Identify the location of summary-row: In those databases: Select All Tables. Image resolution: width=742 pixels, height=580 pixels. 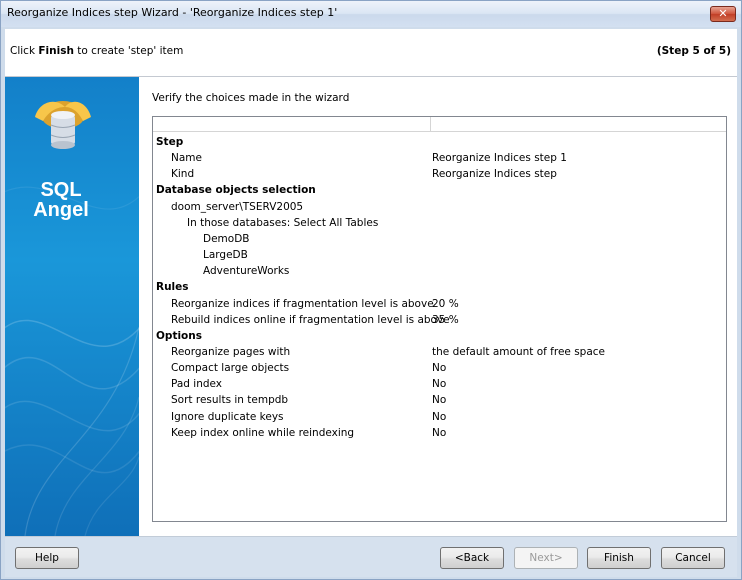
(439, 223).